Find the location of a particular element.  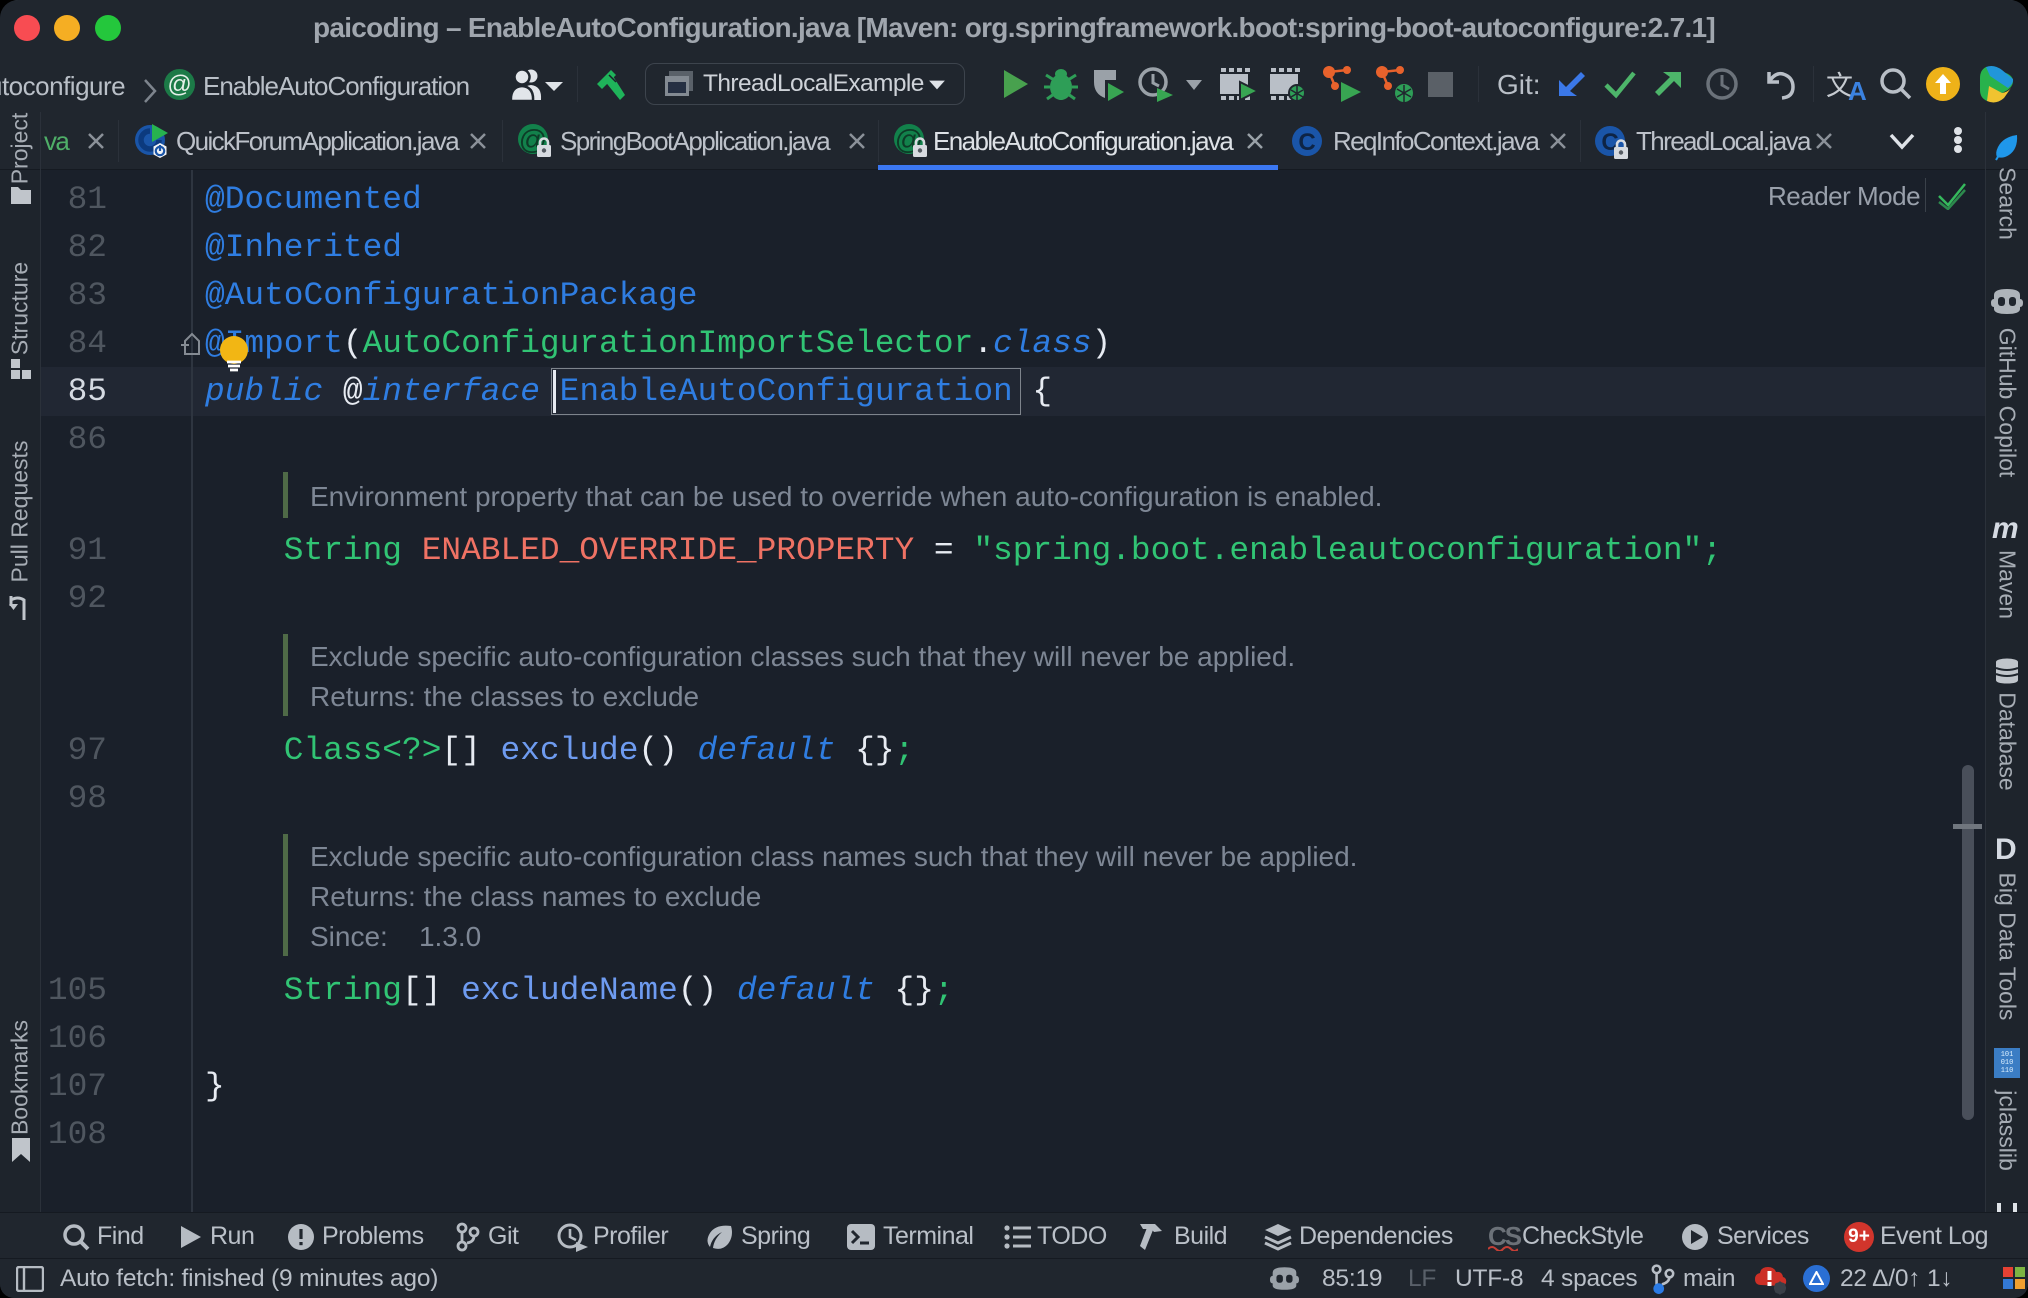

svg-text: 110 is located at coordinates (2007, 1071).